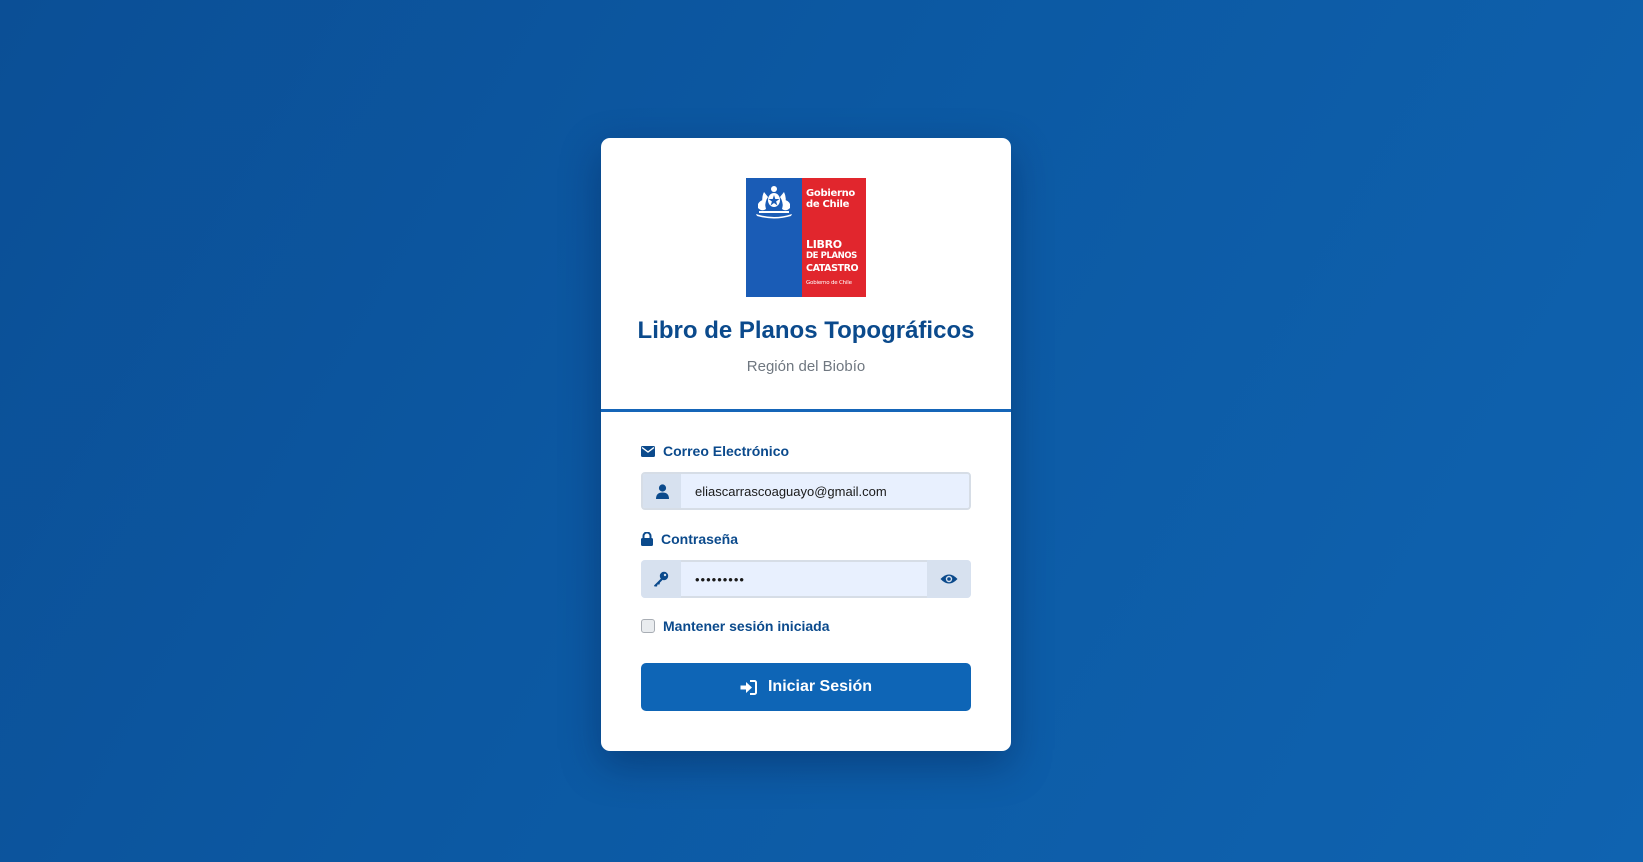 The width and height of the screenshot is (1643, 862). Describe the element at coordinates (647, 539) in the screenshot. I see `lock-icon` at that location.